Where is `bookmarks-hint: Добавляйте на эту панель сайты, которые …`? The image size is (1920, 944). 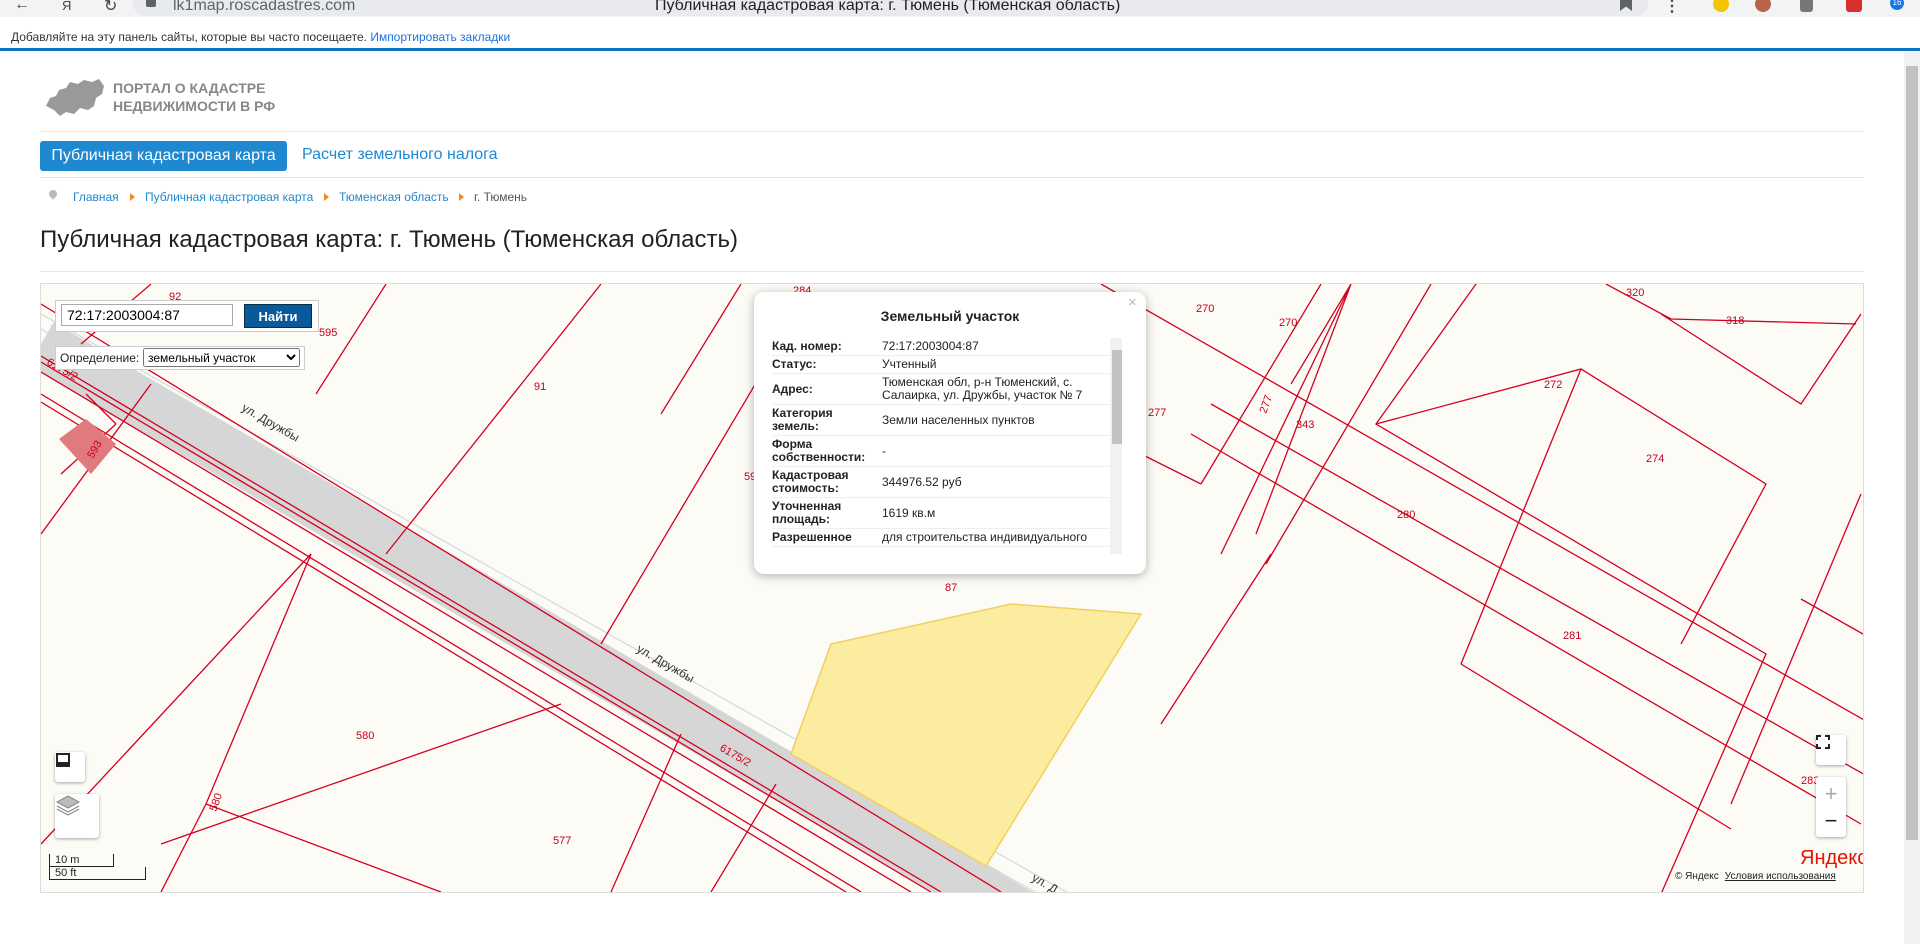
bookmarks-hint: Добавляйте на эту панель сайты, которые … is located at coordinates (260, 37).